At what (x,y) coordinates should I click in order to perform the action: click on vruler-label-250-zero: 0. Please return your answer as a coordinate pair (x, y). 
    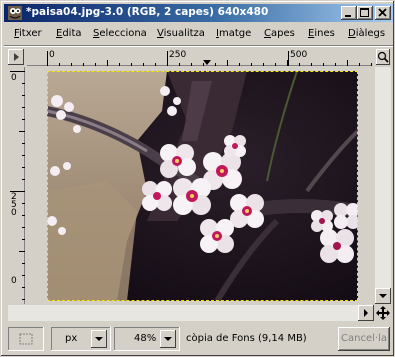
    Looking at the image, I should click on (14, 213).